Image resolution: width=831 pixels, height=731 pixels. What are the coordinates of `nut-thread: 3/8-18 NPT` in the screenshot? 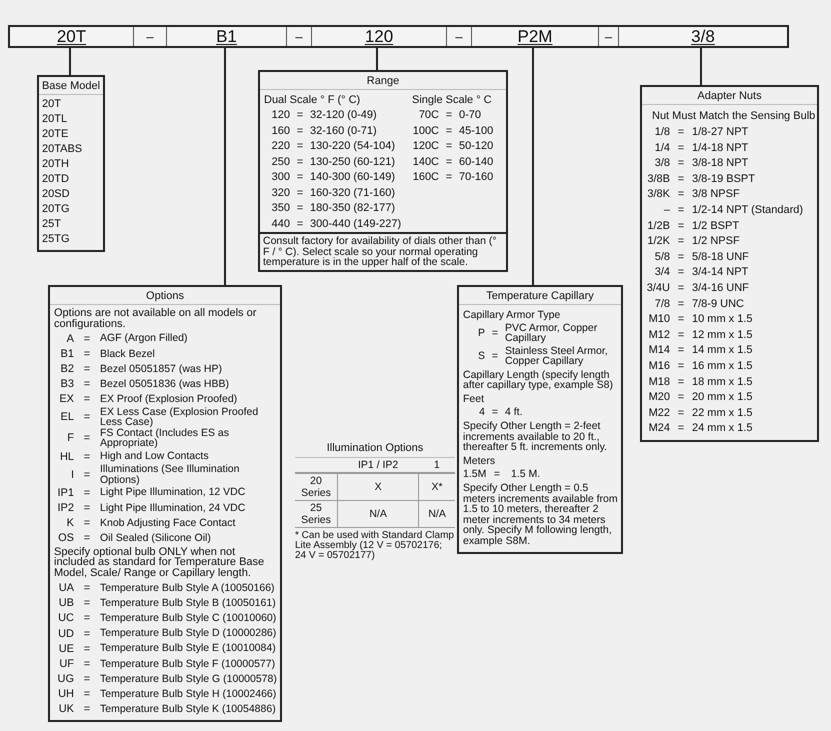 It's located at (720, 164).